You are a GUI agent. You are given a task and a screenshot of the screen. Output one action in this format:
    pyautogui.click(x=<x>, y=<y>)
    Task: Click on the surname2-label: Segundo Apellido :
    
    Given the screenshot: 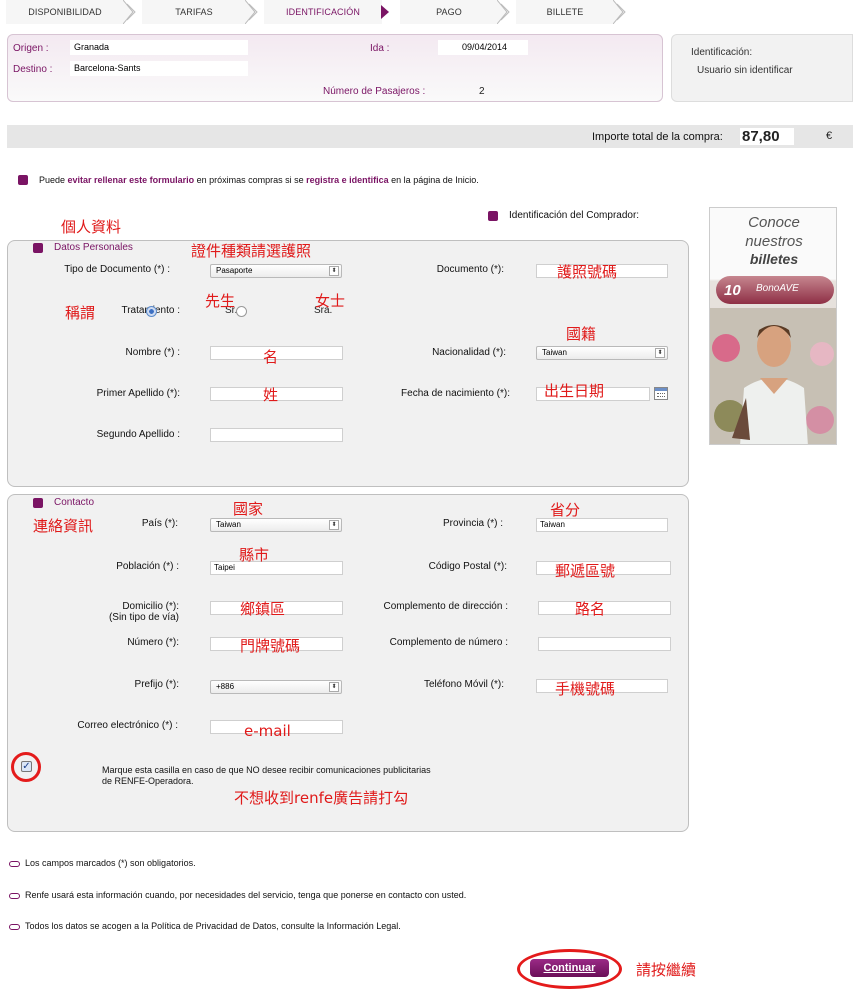 What is the action you would take?
    pyautogui.click(x=138, y=434)
    